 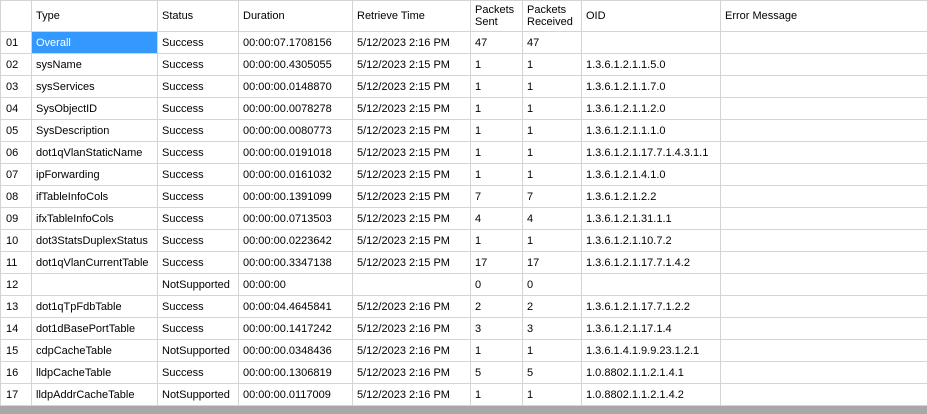 I want to click on duration-cell: 00:00:00.0148870, so click(x=295, y=86).